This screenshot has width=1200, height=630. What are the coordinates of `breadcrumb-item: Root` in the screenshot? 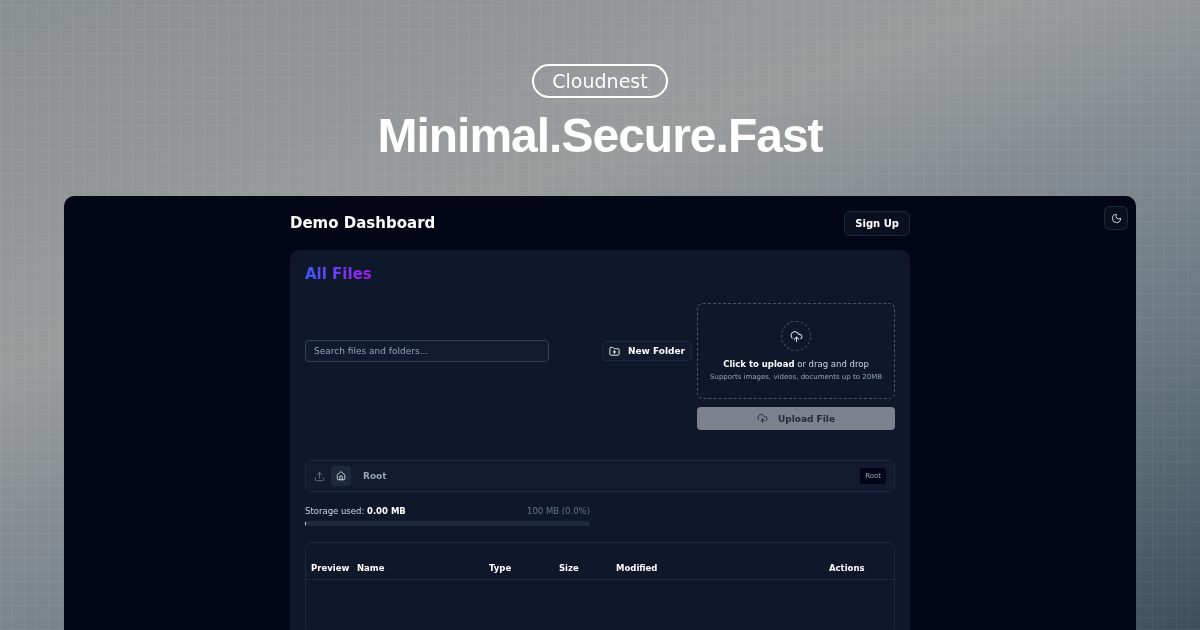 It's located at (609, 476).